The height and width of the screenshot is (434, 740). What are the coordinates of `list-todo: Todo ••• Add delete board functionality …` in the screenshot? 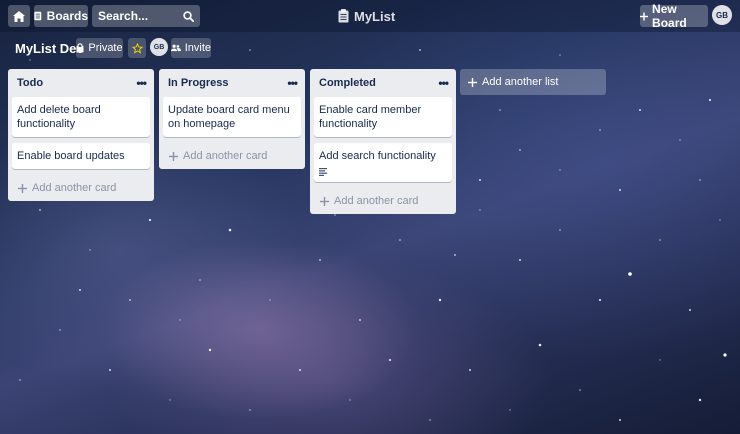 It's located at (81, 135).